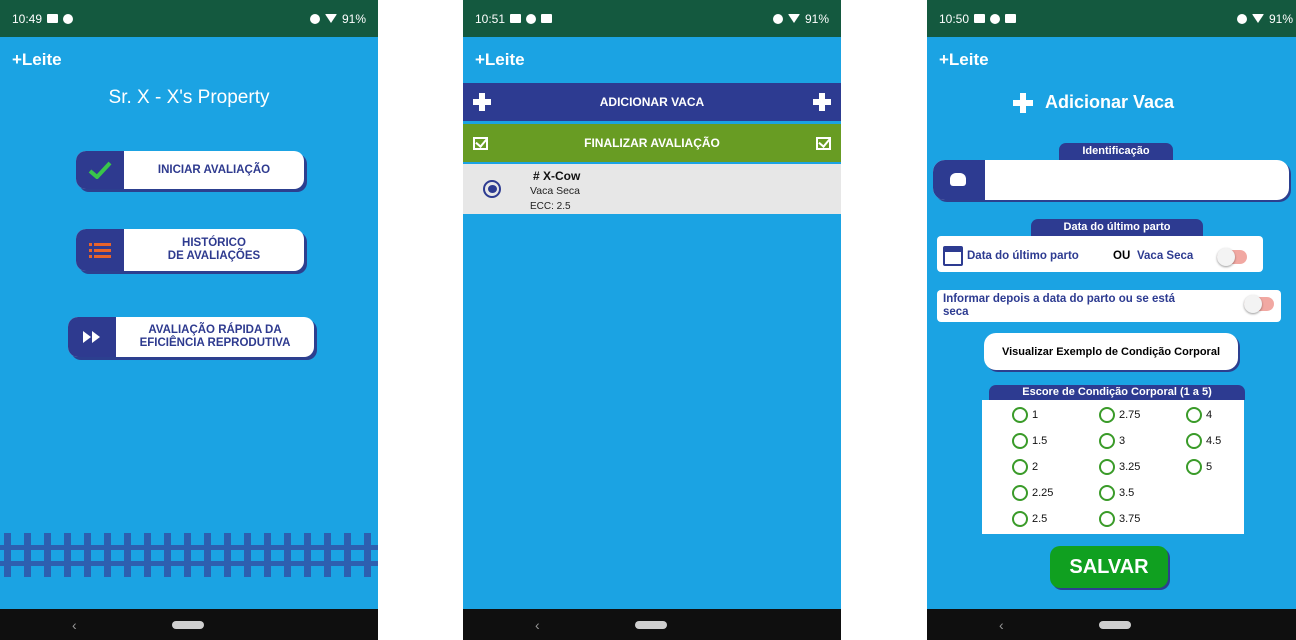  I want to click on status-bar: 10:49 91%, so click(189, 18).